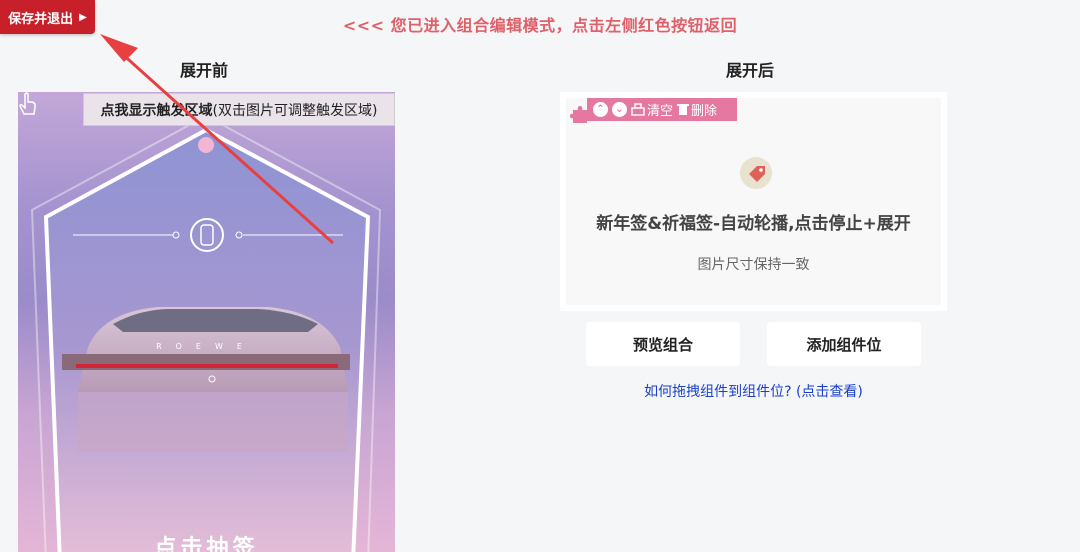 The image size is (1080, 552). I want to click on clear-button: 清空, so click(652, 109).